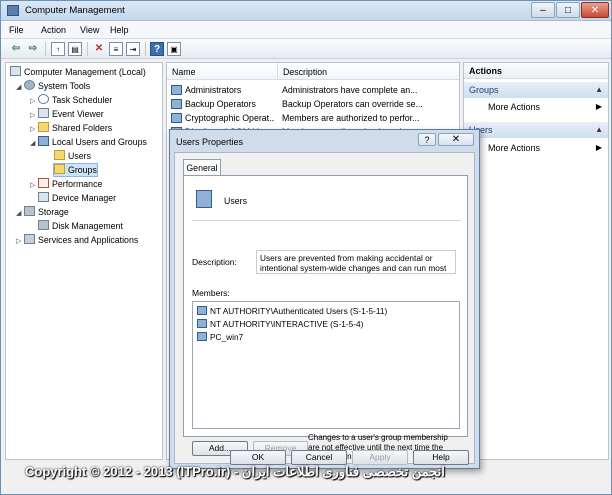 The width and height of the screenshot is (612, 495). What do you see at coordinates (543, 10) in the screenshot?
I see `minimize-button: –` at bounding box center [543, 10].